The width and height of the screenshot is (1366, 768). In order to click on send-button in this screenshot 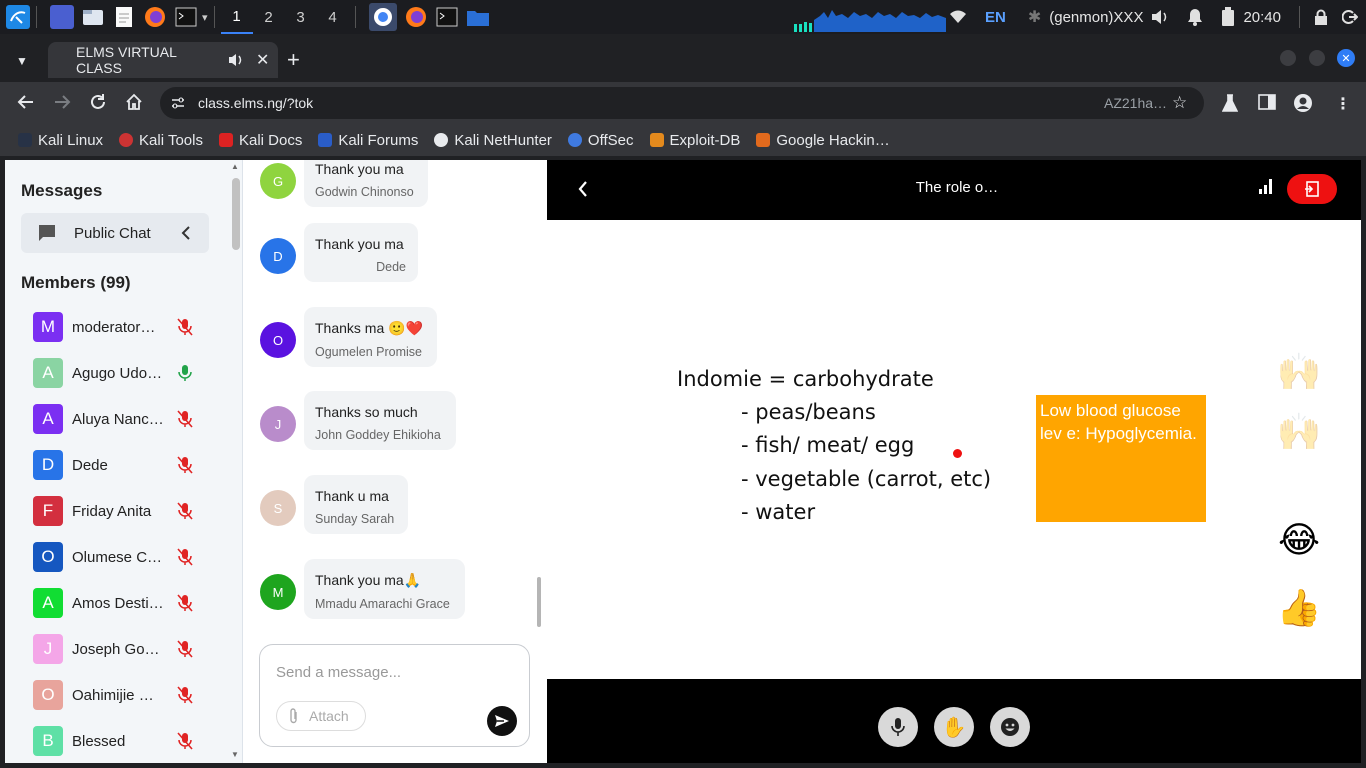, I will do `click(502, 721)`.